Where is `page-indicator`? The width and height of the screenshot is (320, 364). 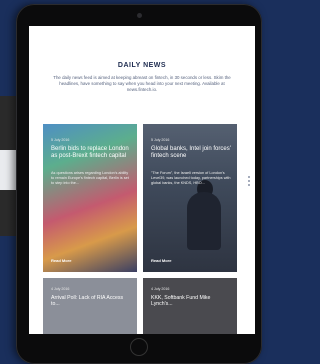 page-indicator is located at coordinates (249, 182).